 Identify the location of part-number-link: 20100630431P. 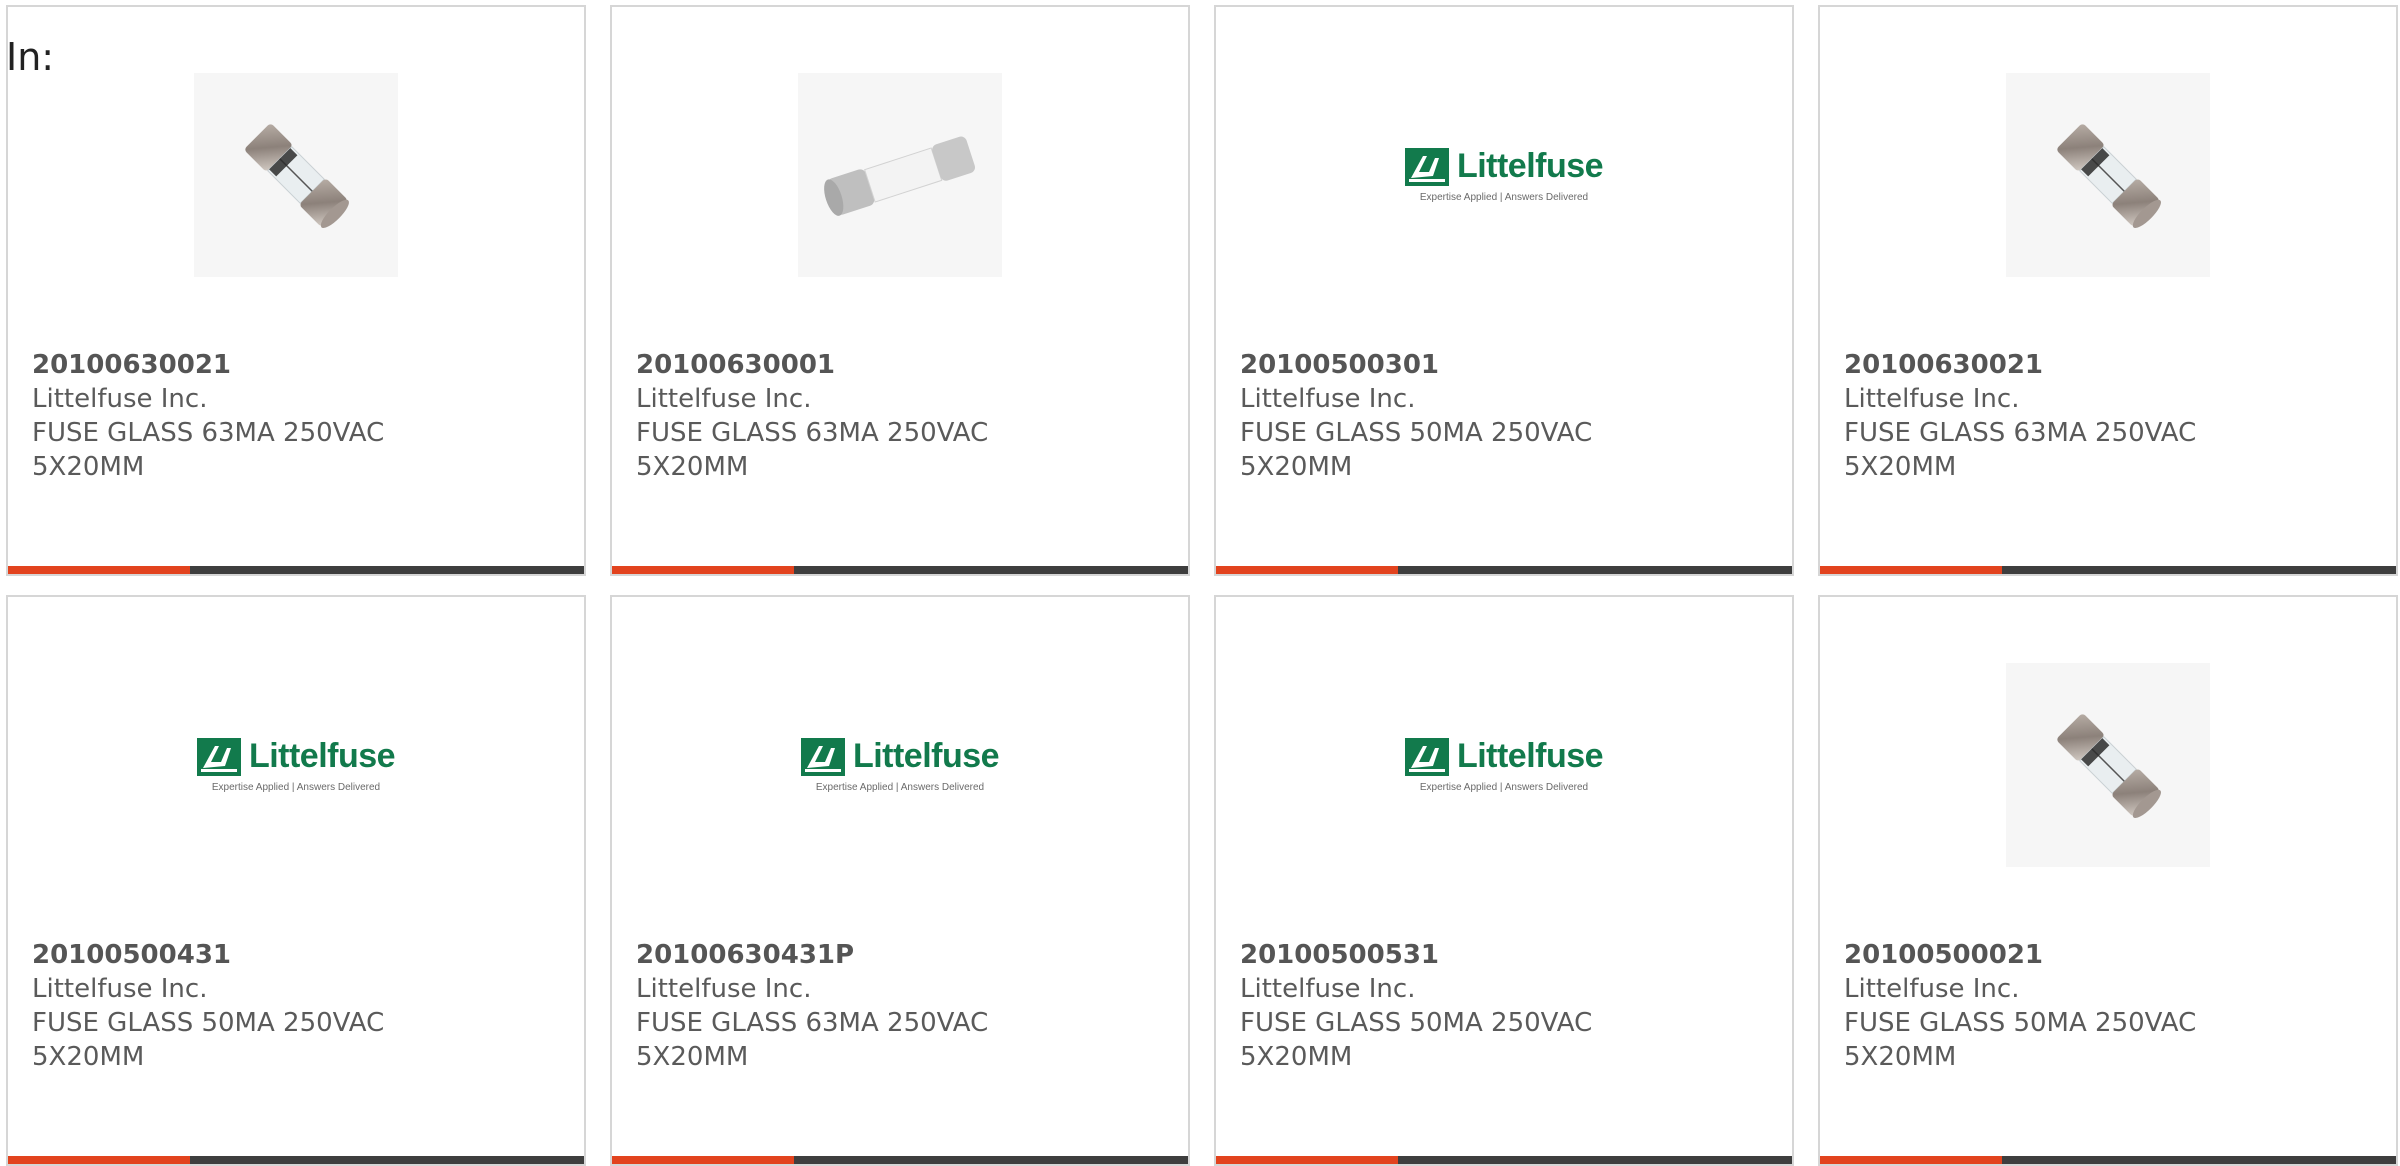
(826, 955).